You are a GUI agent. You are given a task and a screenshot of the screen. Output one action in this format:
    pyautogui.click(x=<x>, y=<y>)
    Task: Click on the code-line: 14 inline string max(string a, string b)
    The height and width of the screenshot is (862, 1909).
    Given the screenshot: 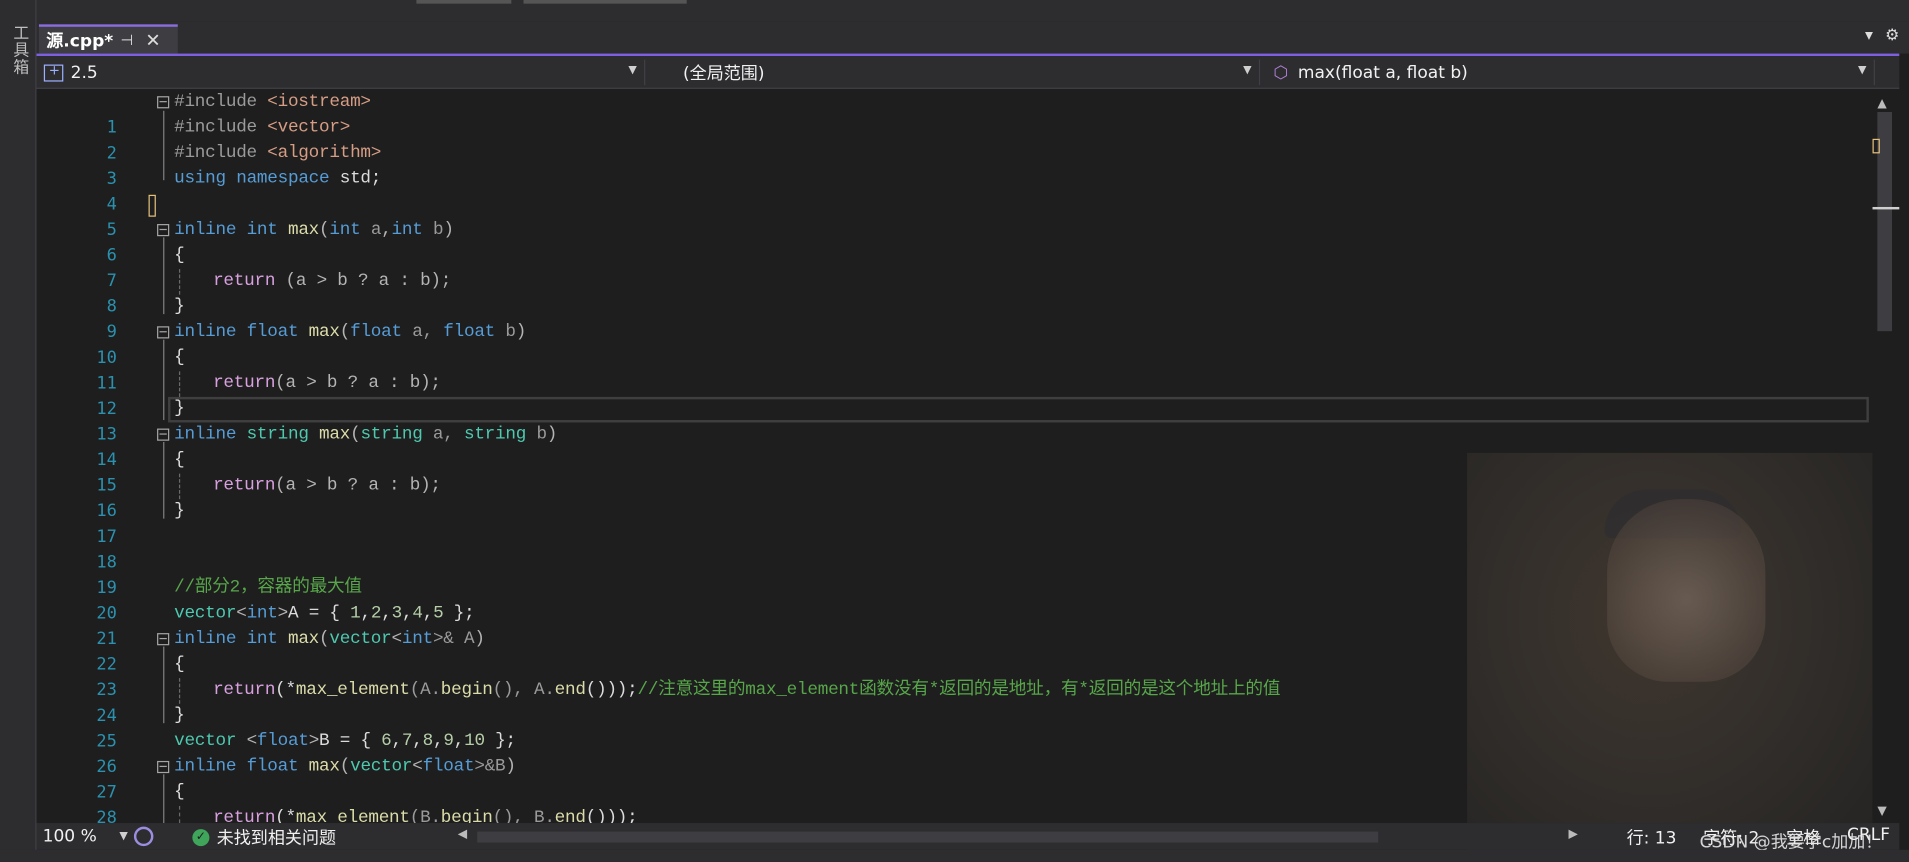 What is the action you would take?
    pyautogui.click(x=955, y=446)
    